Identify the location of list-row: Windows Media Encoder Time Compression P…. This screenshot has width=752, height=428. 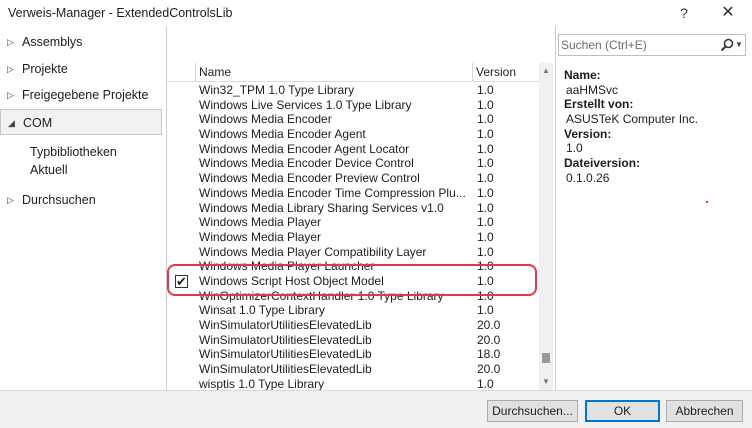
(353, 193).